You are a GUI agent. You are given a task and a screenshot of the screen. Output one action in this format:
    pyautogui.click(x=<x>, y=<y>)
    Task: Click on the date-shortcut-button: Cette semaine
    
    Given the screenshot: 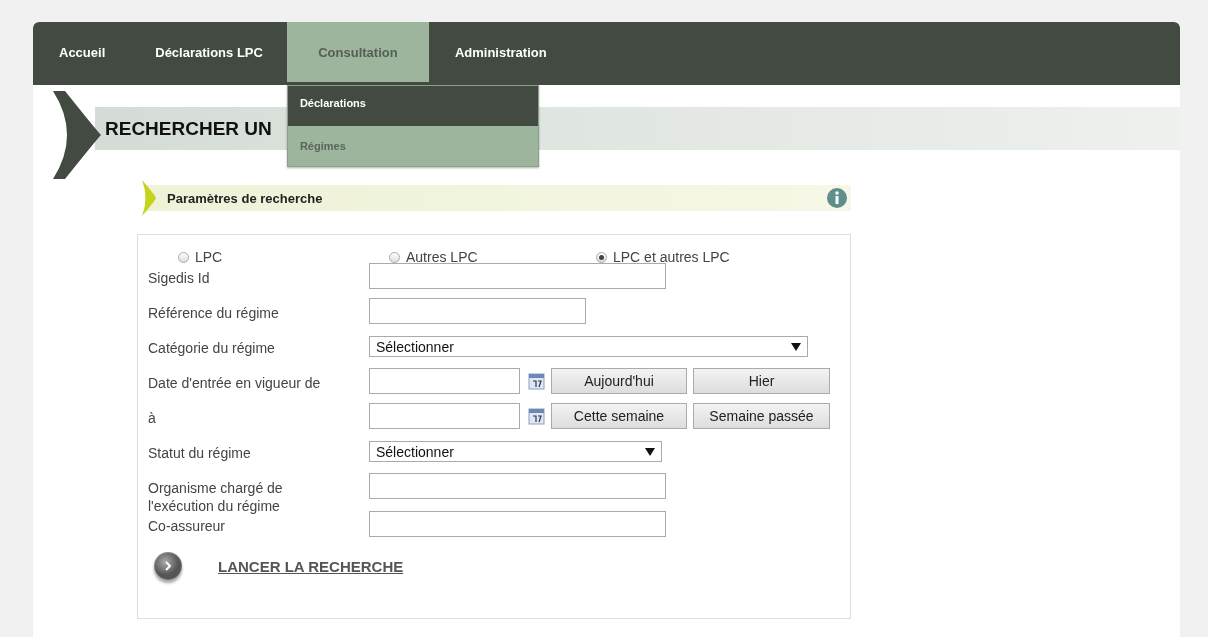 What is the action you would take?
    pyautogui.click(x=619, y=416)
    